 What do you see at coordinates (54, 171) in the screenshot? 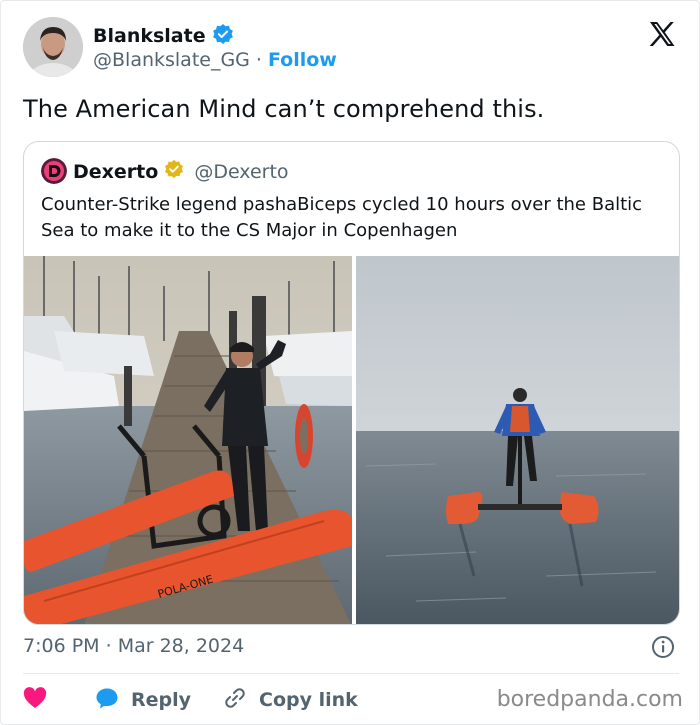
I see `quoted-avatar` at bounding box center [54, 171].